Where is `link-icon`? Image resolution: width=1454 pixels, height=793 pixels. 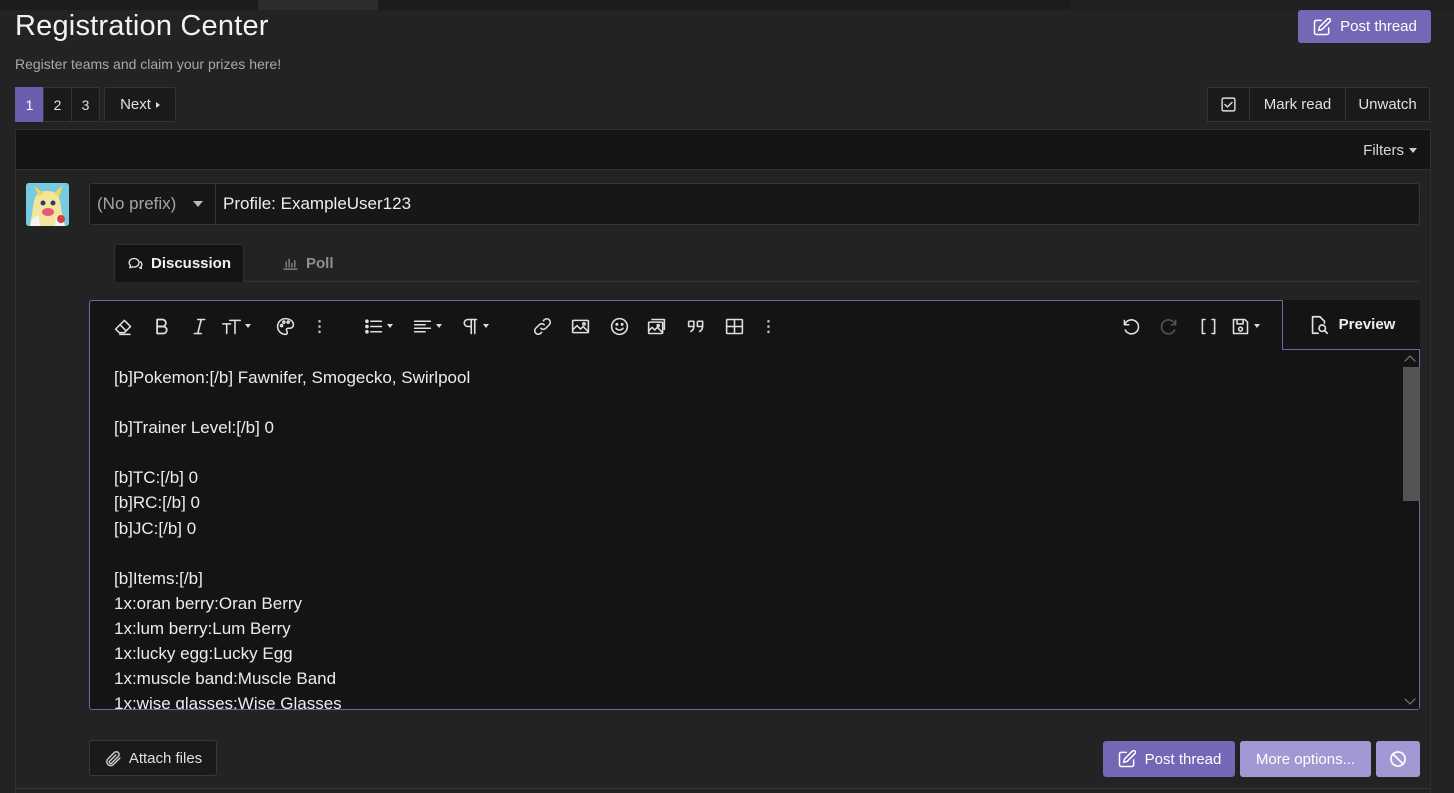
link-icon is located at coordinates (542, 326).